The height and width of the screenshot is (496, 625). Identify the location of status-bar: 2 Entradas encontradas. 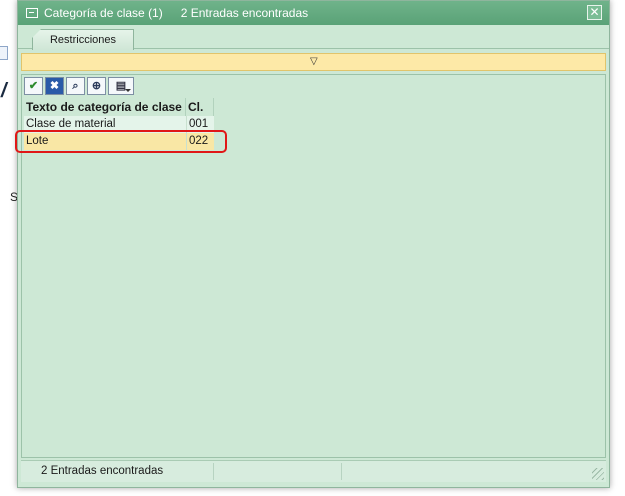
(313, 471).